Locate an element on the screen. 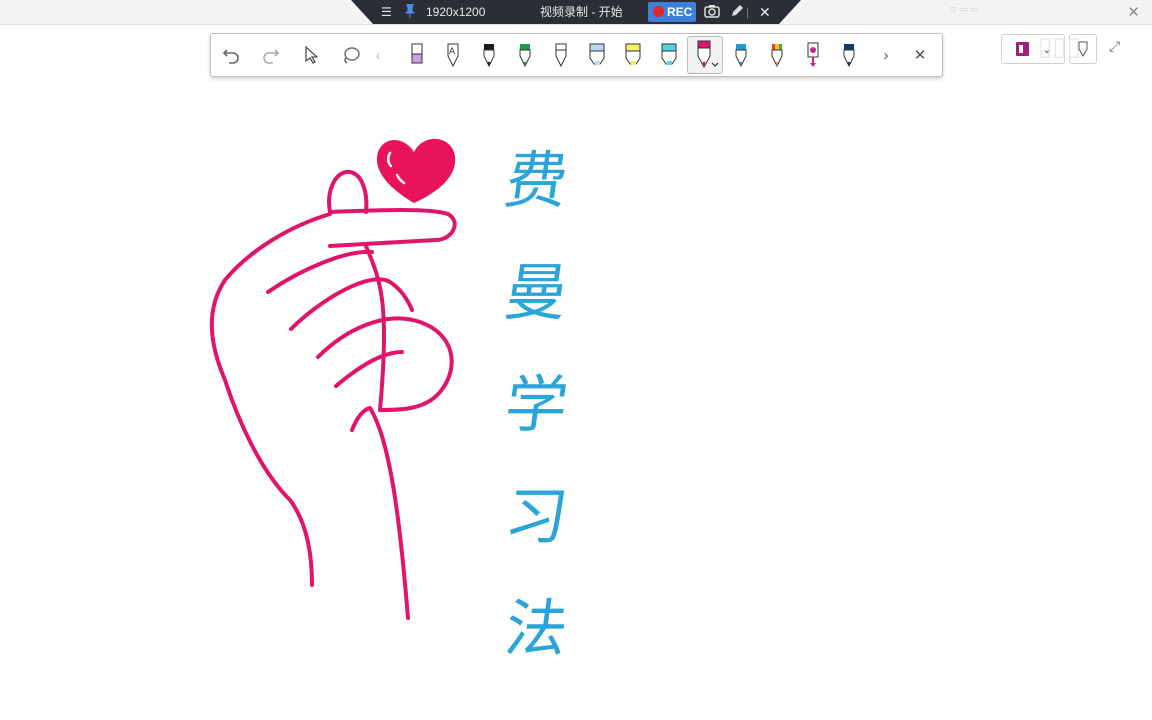  pen-blue is located at coordinates (741, 55).